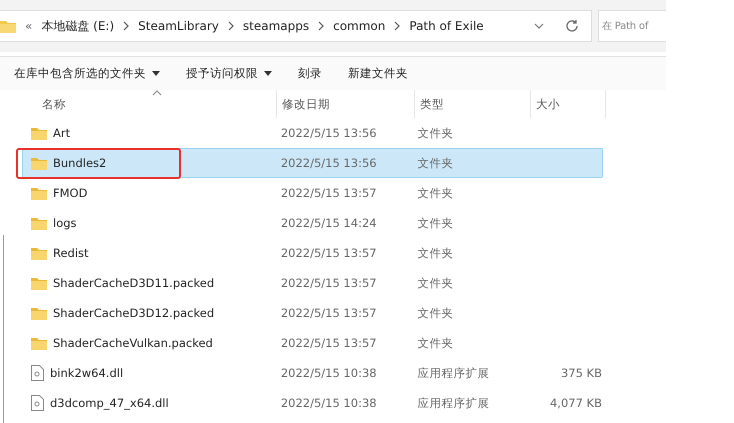  Describe the element at coordinates (446, 26) in the screenshot. I see `breadcrumb: Path of Exile` at that location.